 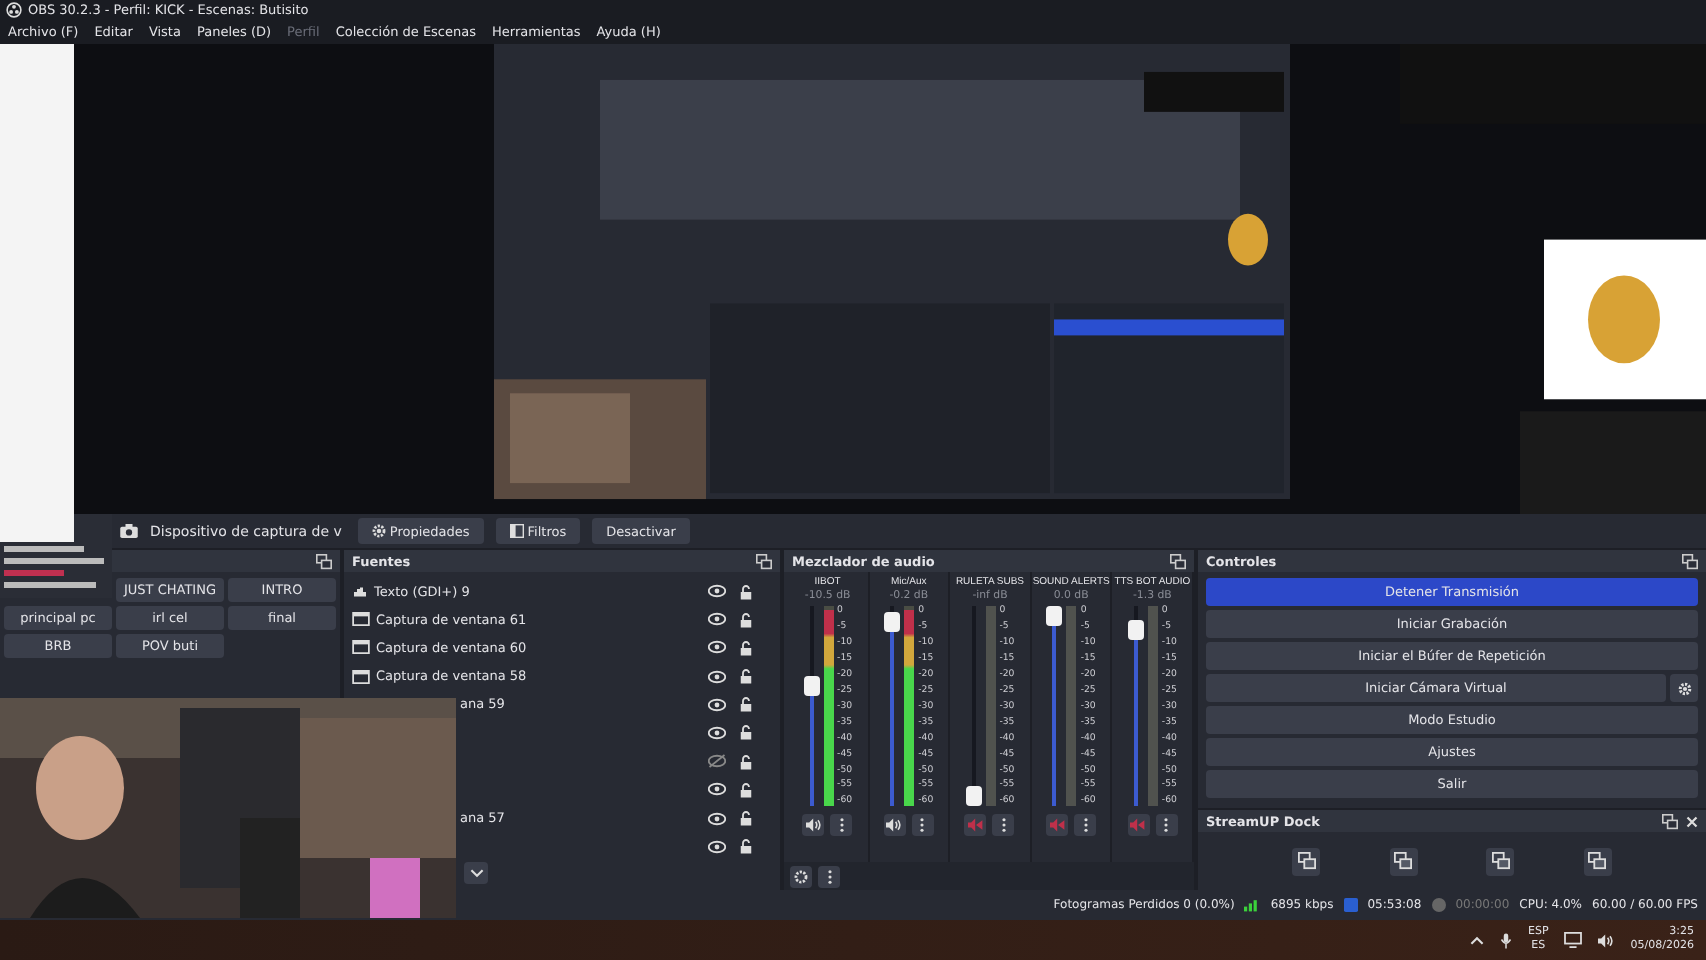 I want to click on settings-button, so click(x=1684, y=688).